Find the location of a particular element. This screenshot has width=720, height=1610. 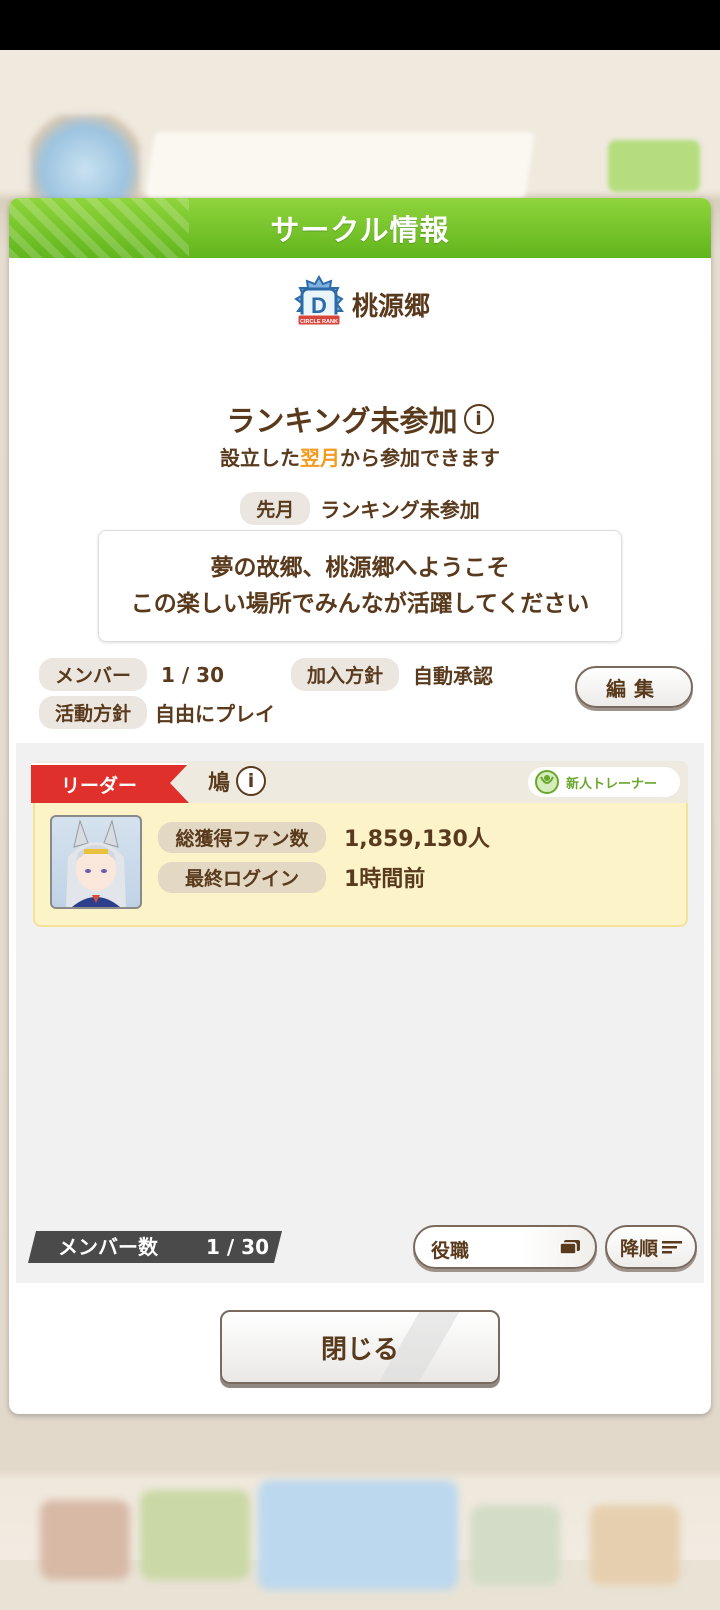

ranking-note: 設立した翌月から参加できます is located at coordinates (360, 456).